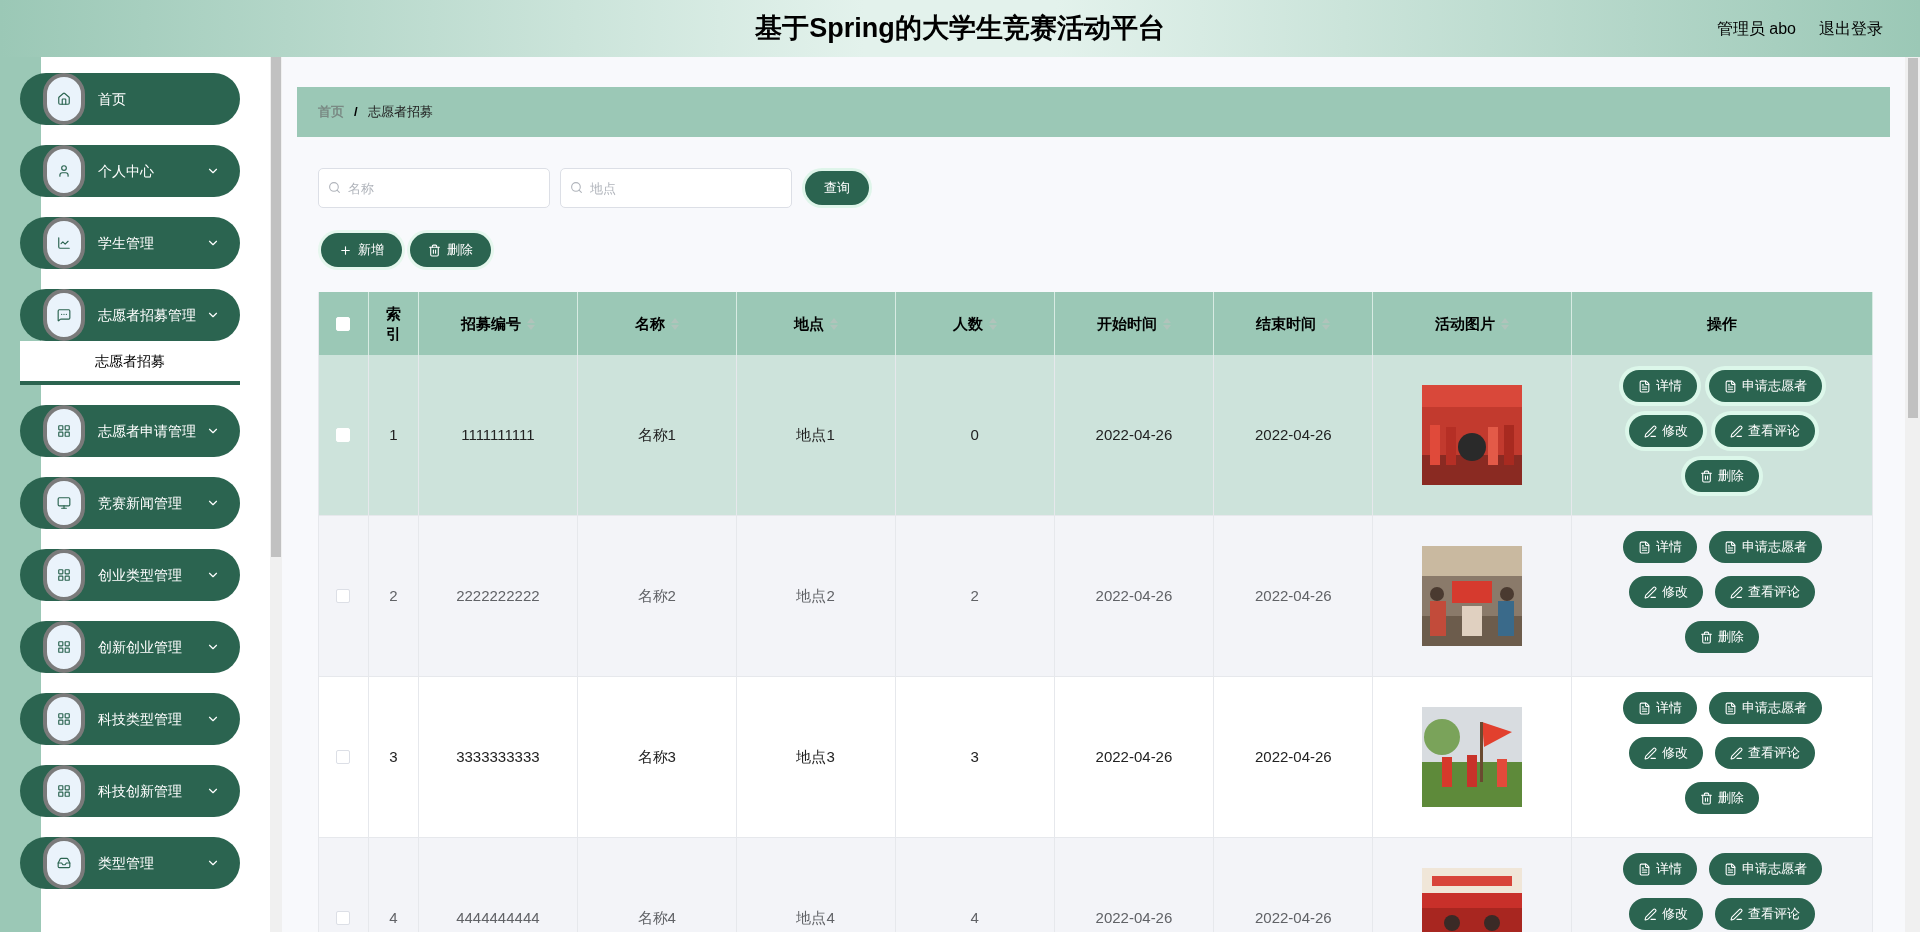 This screenshot has width=1920, height=932. Describe the element at coordinates (140, 719) in the screenshot. I see `sidebar-label: 科技类型管理` at that location.